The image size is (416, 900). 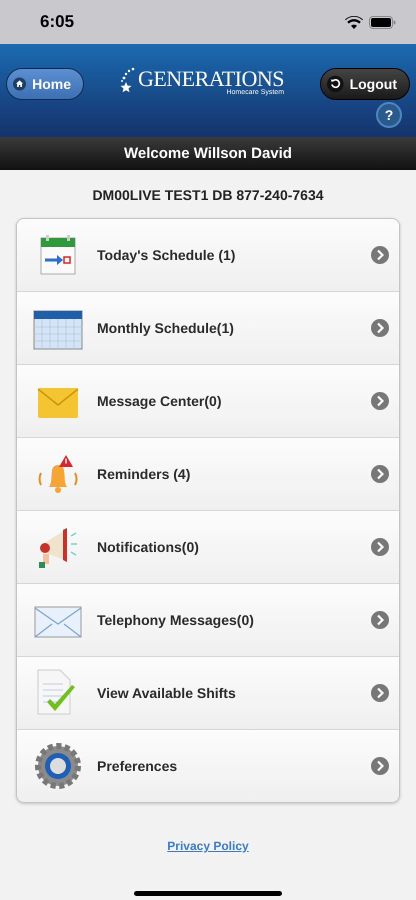 I want to click on menu-label: Reminders (4), so click(x=144, y=474).